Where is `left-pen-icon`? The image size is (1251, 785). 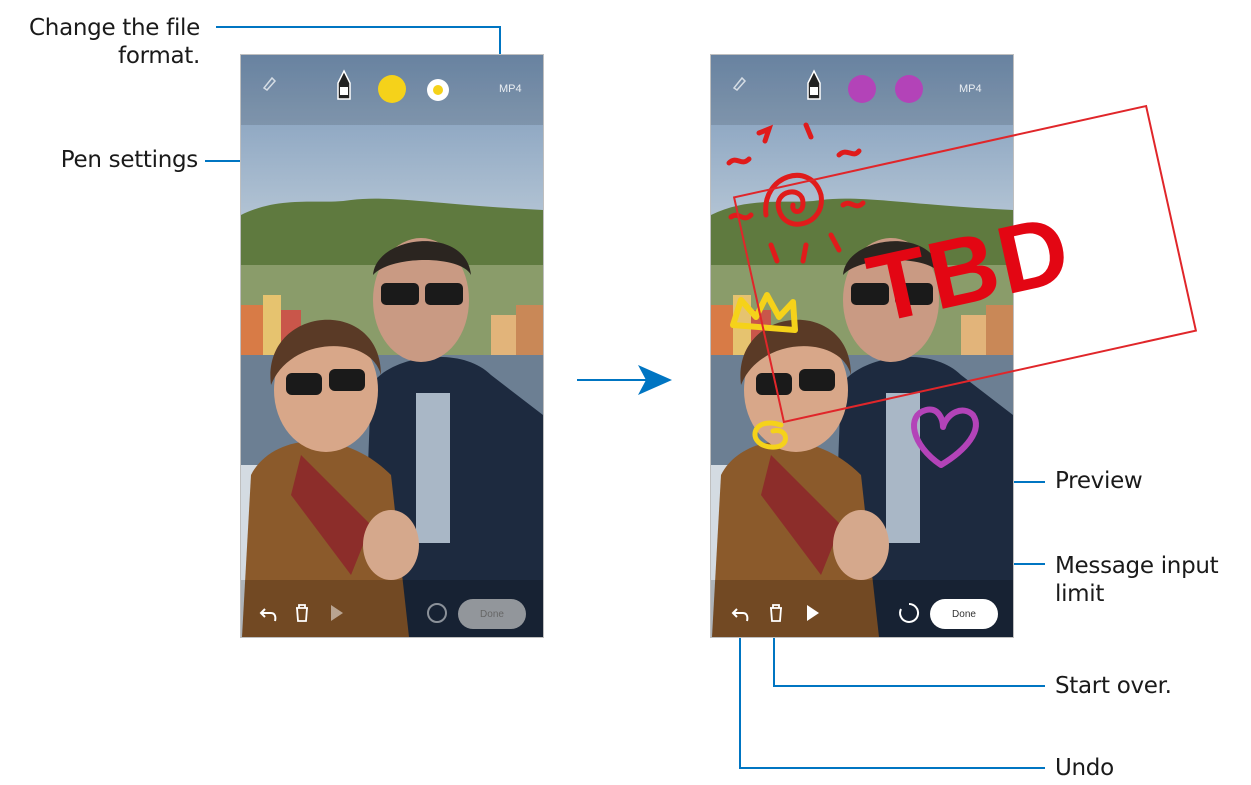 left-pen-icon is located at coordinates (269, 85).